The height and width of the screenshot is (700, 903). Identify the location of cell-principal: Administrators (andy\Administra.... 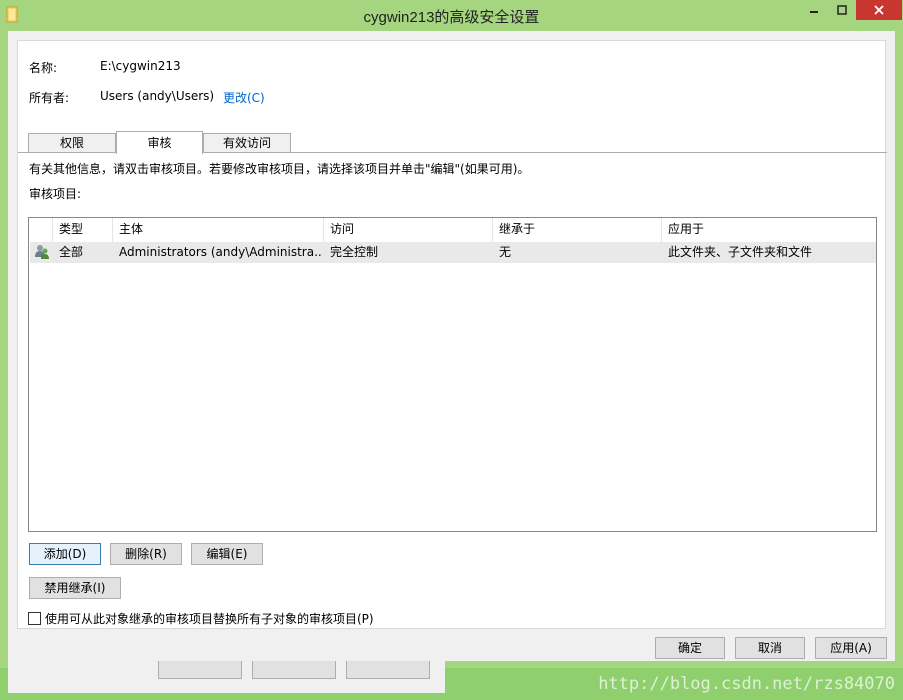
(220, 252).